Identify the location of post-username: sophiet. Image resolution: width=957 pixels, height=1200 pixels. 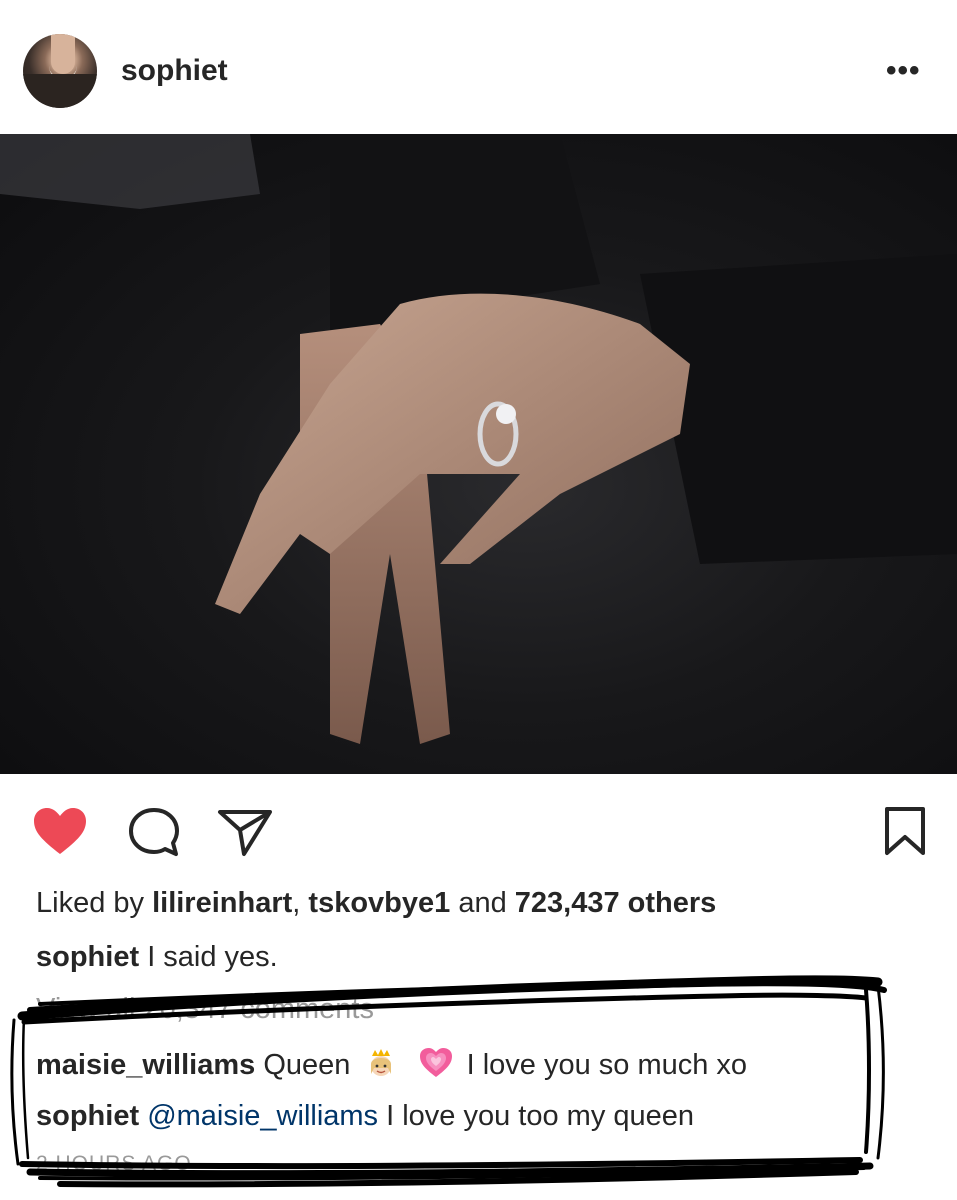
(174, 71).